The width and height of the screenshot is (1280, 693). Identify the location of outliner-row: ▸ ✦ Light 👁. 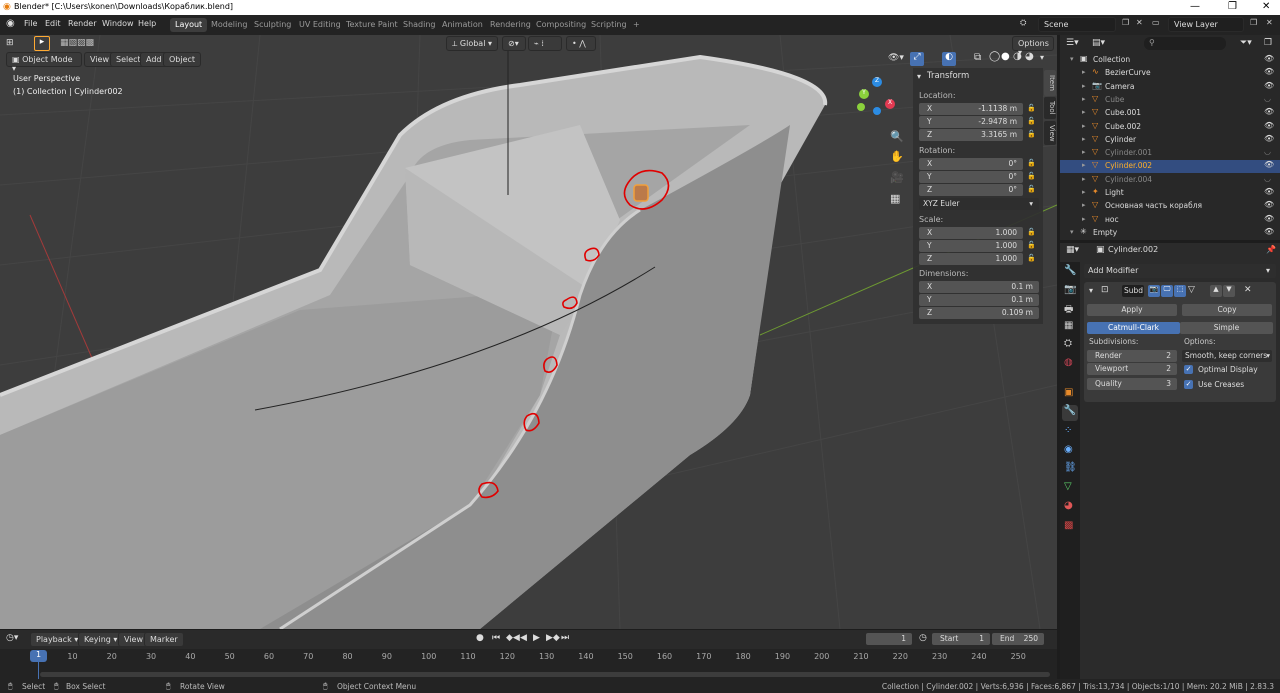
(1170, 193).